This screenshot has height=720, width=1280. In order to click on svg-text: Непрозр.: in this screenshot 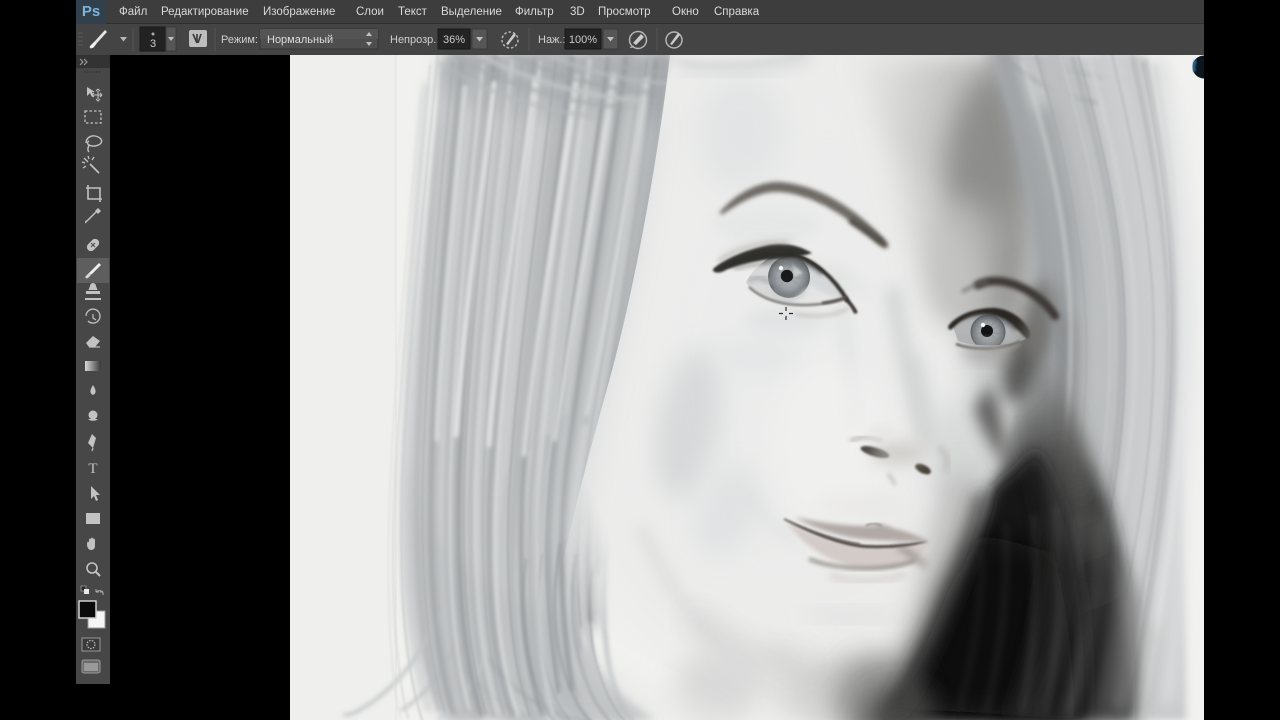, I will do `click(414, 40)`.